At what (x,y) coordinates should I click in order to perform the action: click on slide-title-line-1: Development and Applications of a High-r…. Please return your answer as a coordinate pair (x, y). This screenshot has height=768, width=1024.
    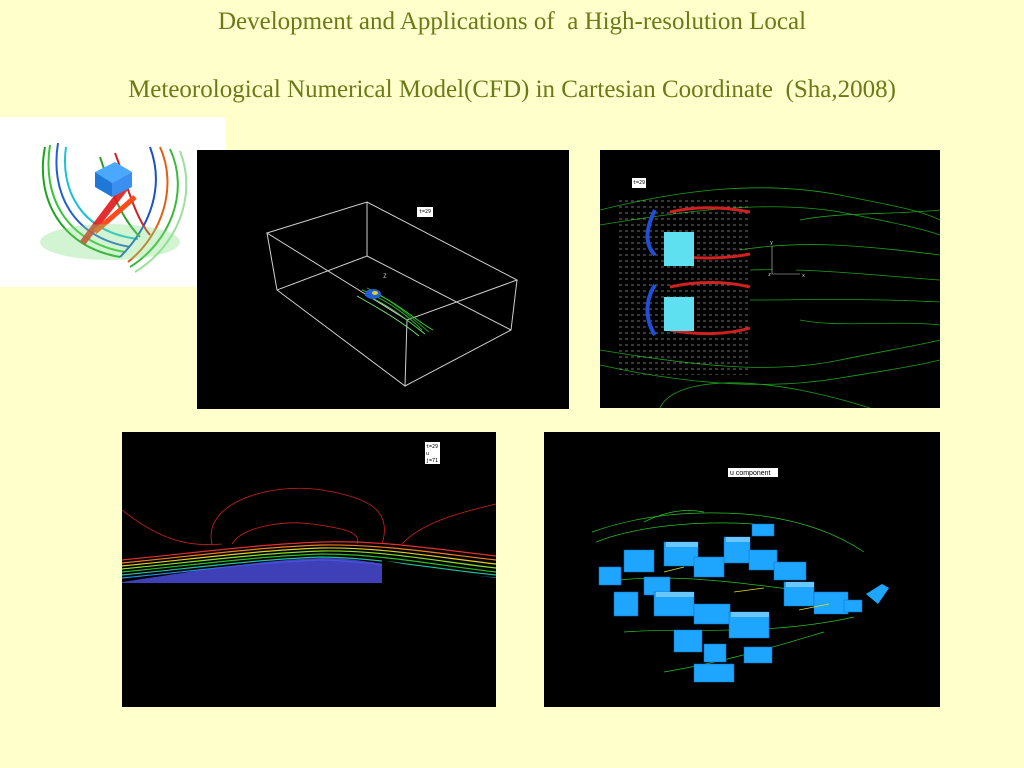
    Looking at the image, I should click on (512, 21).